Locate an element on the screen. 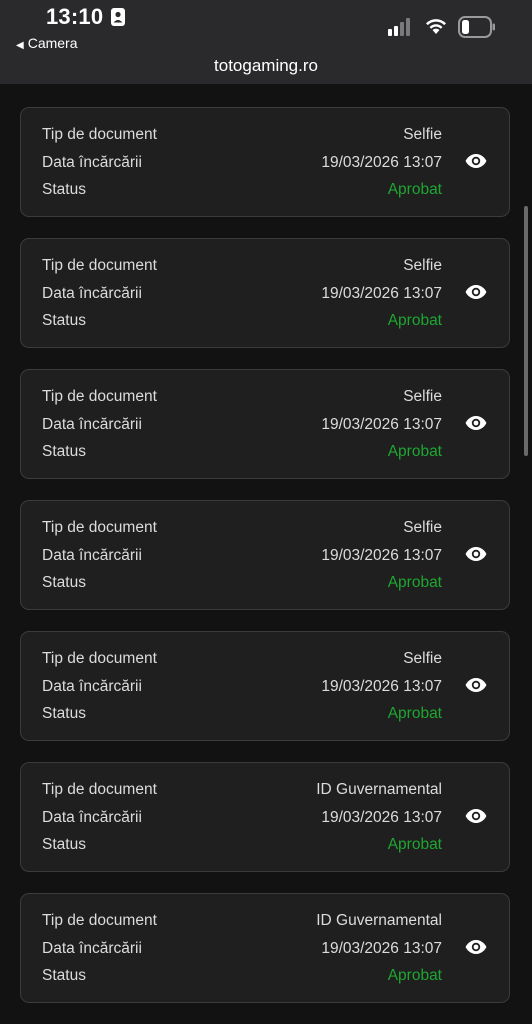  status-time: 13:10 is located at coordinates (75, 16).